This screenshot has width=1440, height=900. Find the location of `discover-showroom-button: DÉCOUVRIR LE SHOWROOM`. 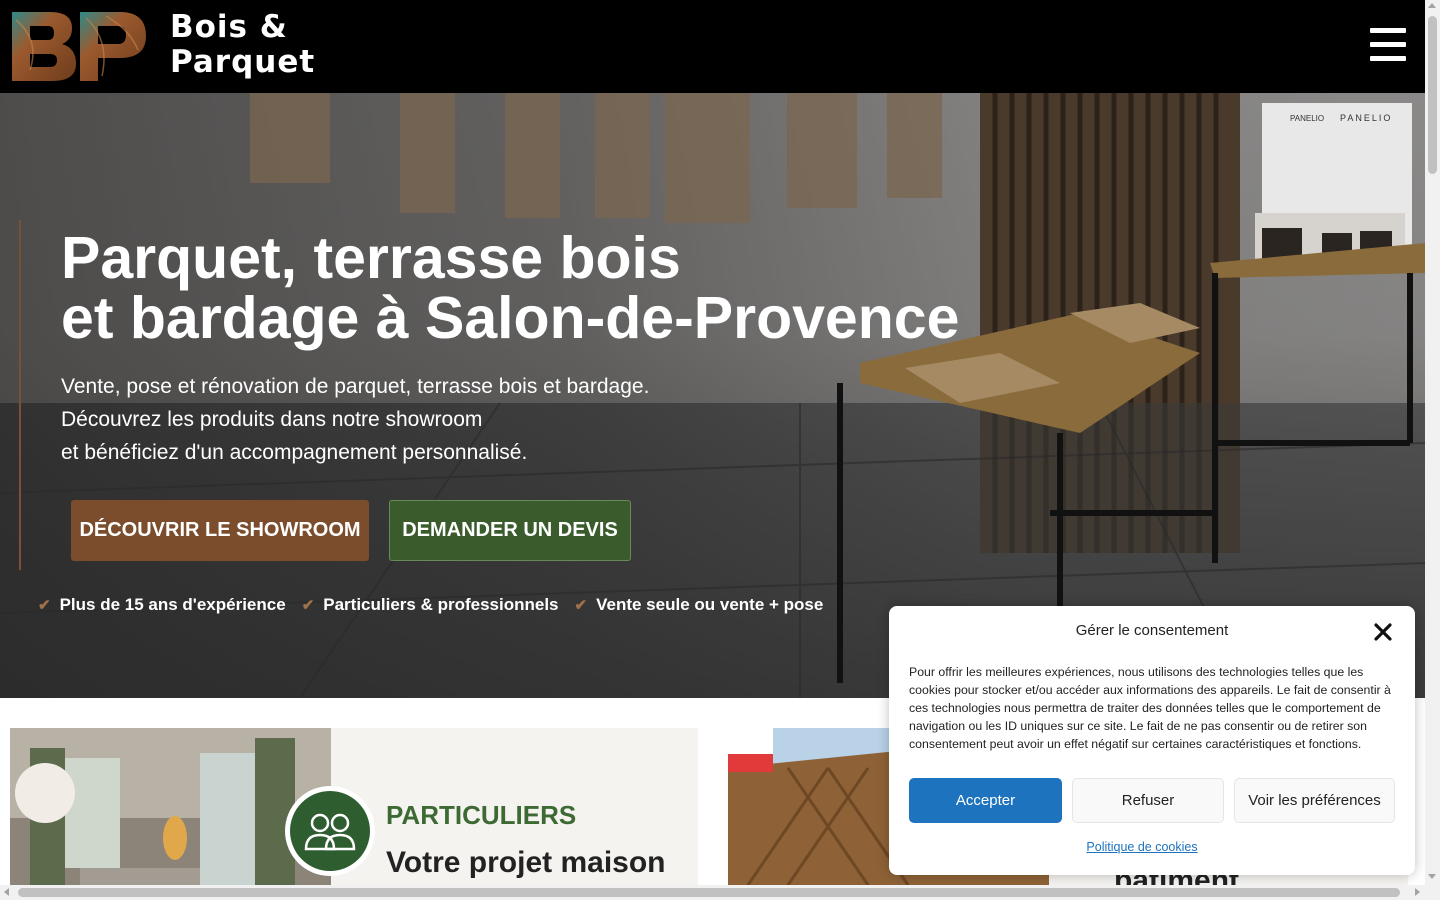

discover-showroom-button: DÉCOUVRIR LE SHOWROOM is located at coordinates (220, 530).